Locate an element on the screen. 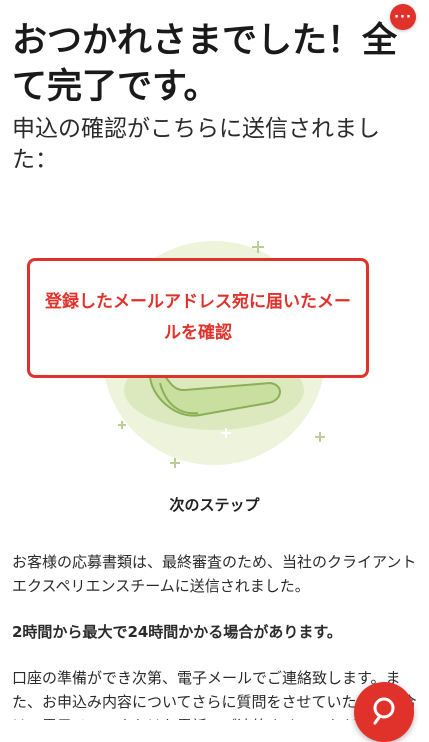  help-chat-button is located at coordinates (384, 712).